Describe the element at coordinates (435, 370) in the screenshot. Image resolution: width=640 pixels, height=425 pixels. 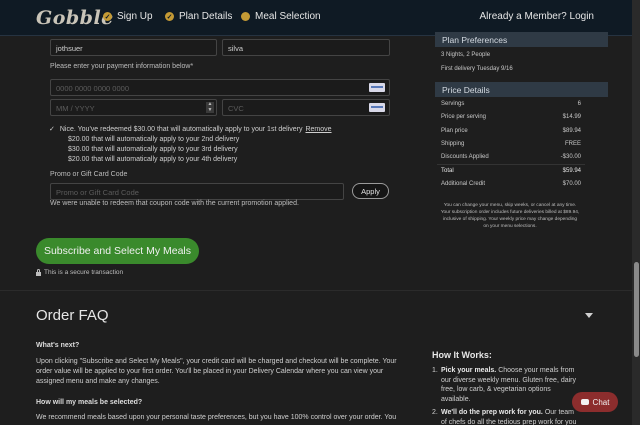
I see `step-number: 1.` at that location.